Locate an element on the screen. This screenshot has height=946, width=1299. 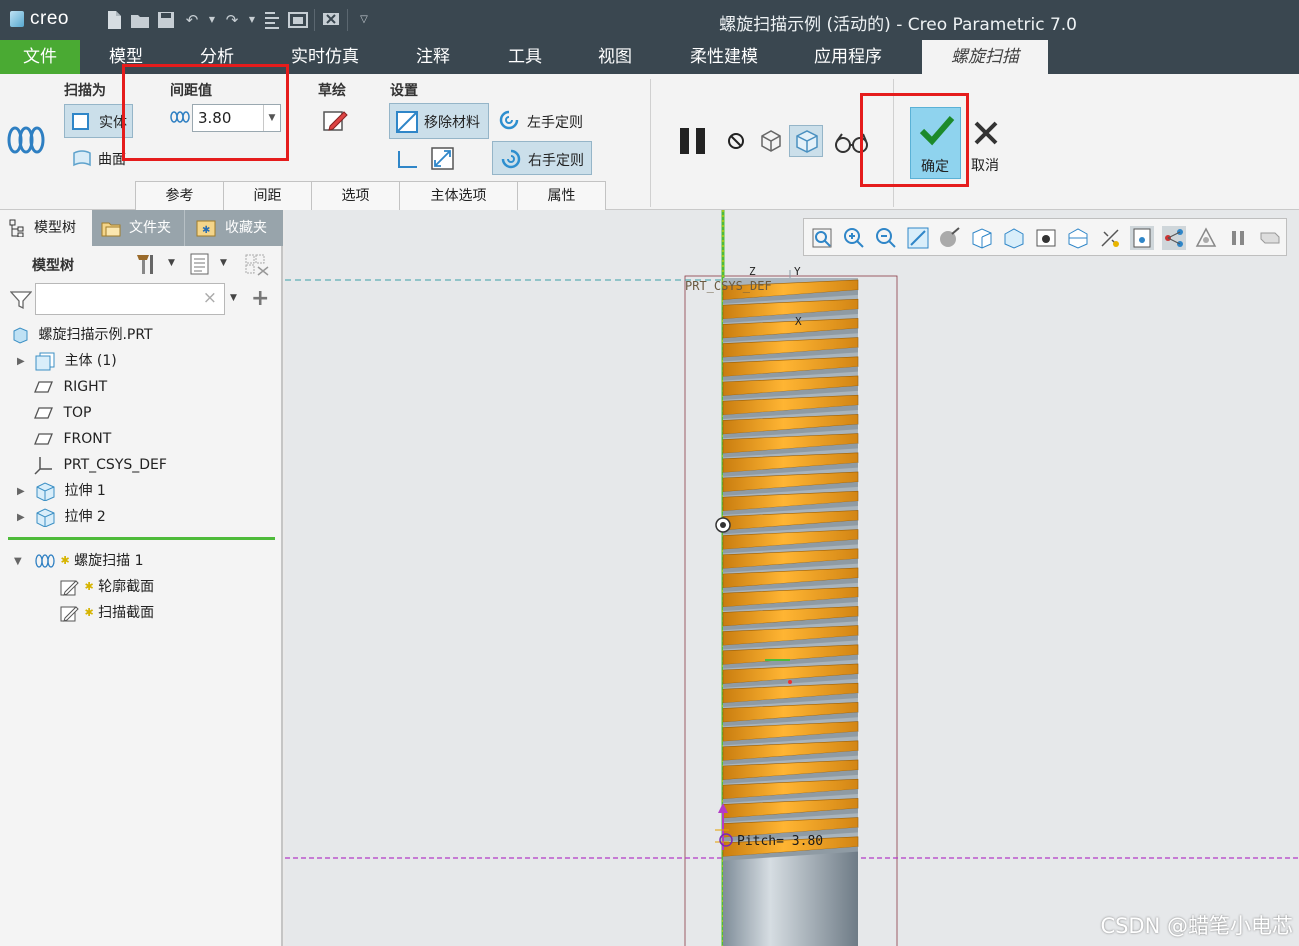
cancel-button: 取消 is located at coordinates (987, 146).